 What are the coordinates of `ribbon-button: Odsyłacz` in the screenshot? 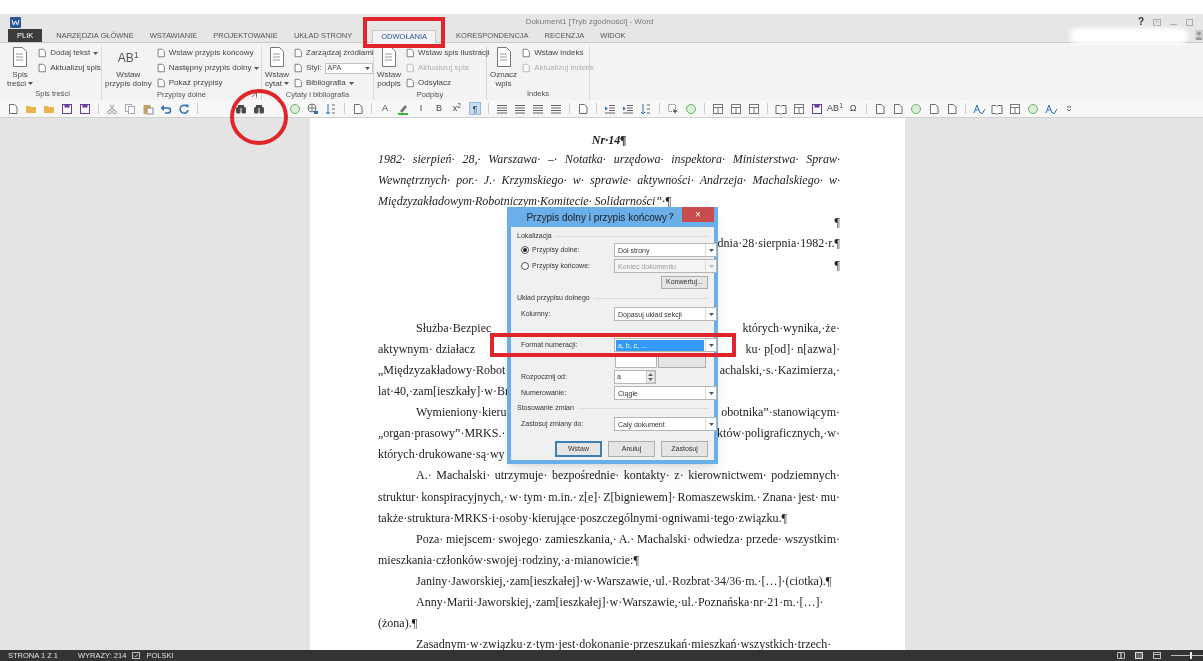 It's located at (447, 83).